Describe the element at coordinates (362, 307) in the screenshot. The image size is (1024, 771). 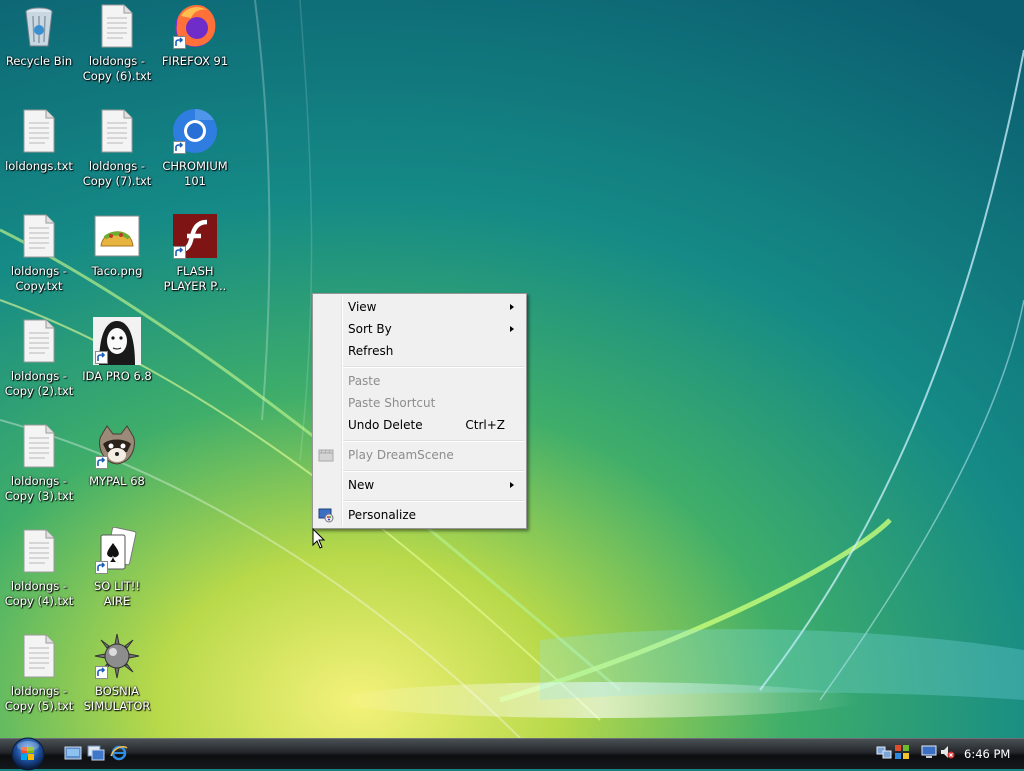
I see `menu-item-label: View` at that location.